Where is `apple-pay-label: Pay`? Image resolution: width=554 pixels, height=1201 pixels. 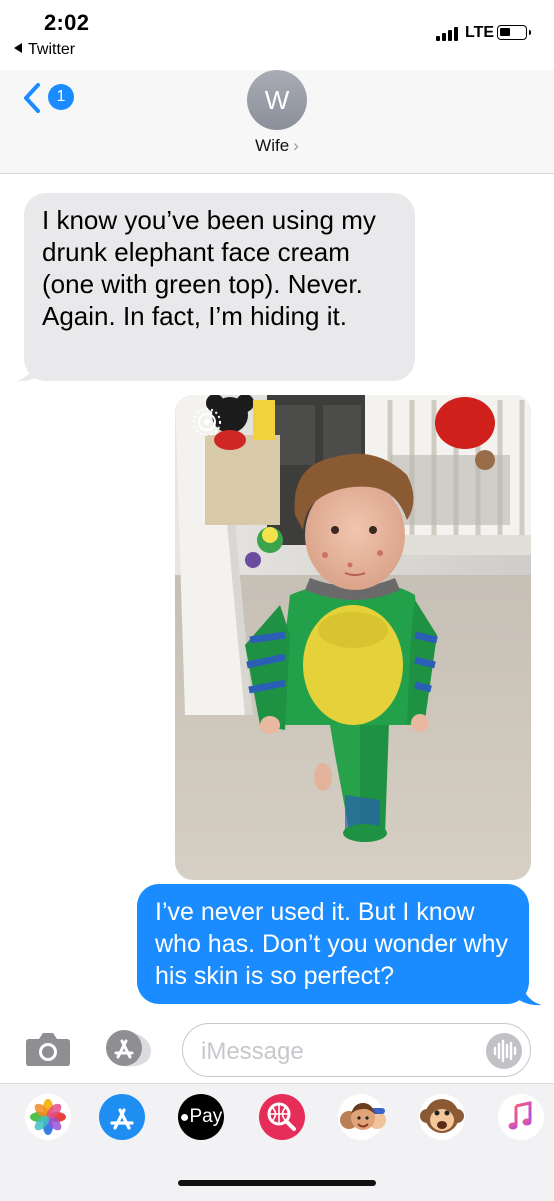
apple-pay-label: Pay is located at coordinates (206, 1116).